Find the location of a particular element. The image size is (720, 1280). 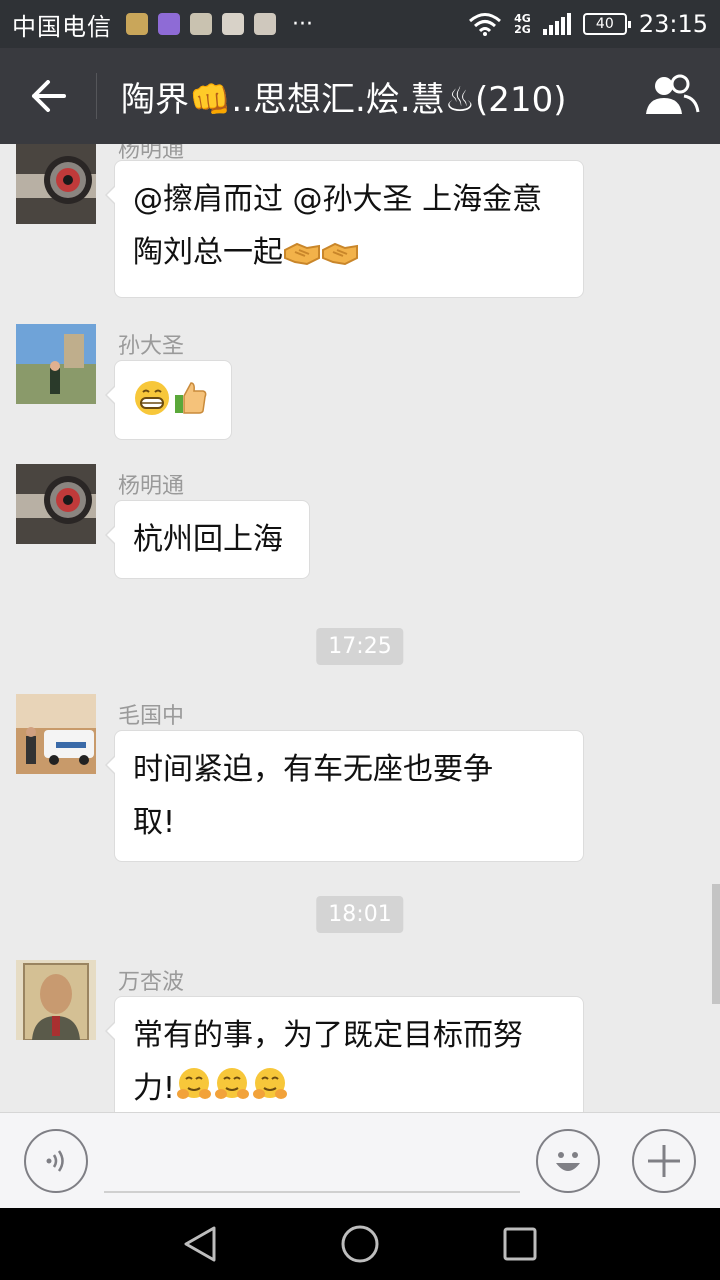

chat-scrollbar is located at coordinates (716, 944).